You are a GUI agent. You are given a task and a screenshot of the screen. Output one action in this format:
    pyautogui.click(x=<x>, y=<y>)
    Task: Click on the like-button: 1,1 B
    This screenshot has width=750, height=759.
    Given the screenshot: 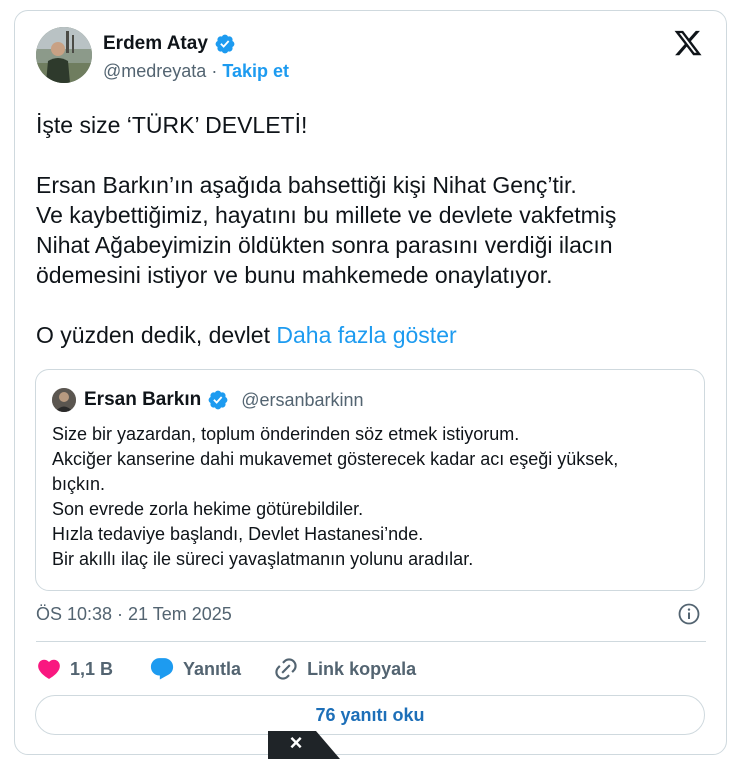 What is the action you would take?
    pyautogui.click(x=74, y=669)
    